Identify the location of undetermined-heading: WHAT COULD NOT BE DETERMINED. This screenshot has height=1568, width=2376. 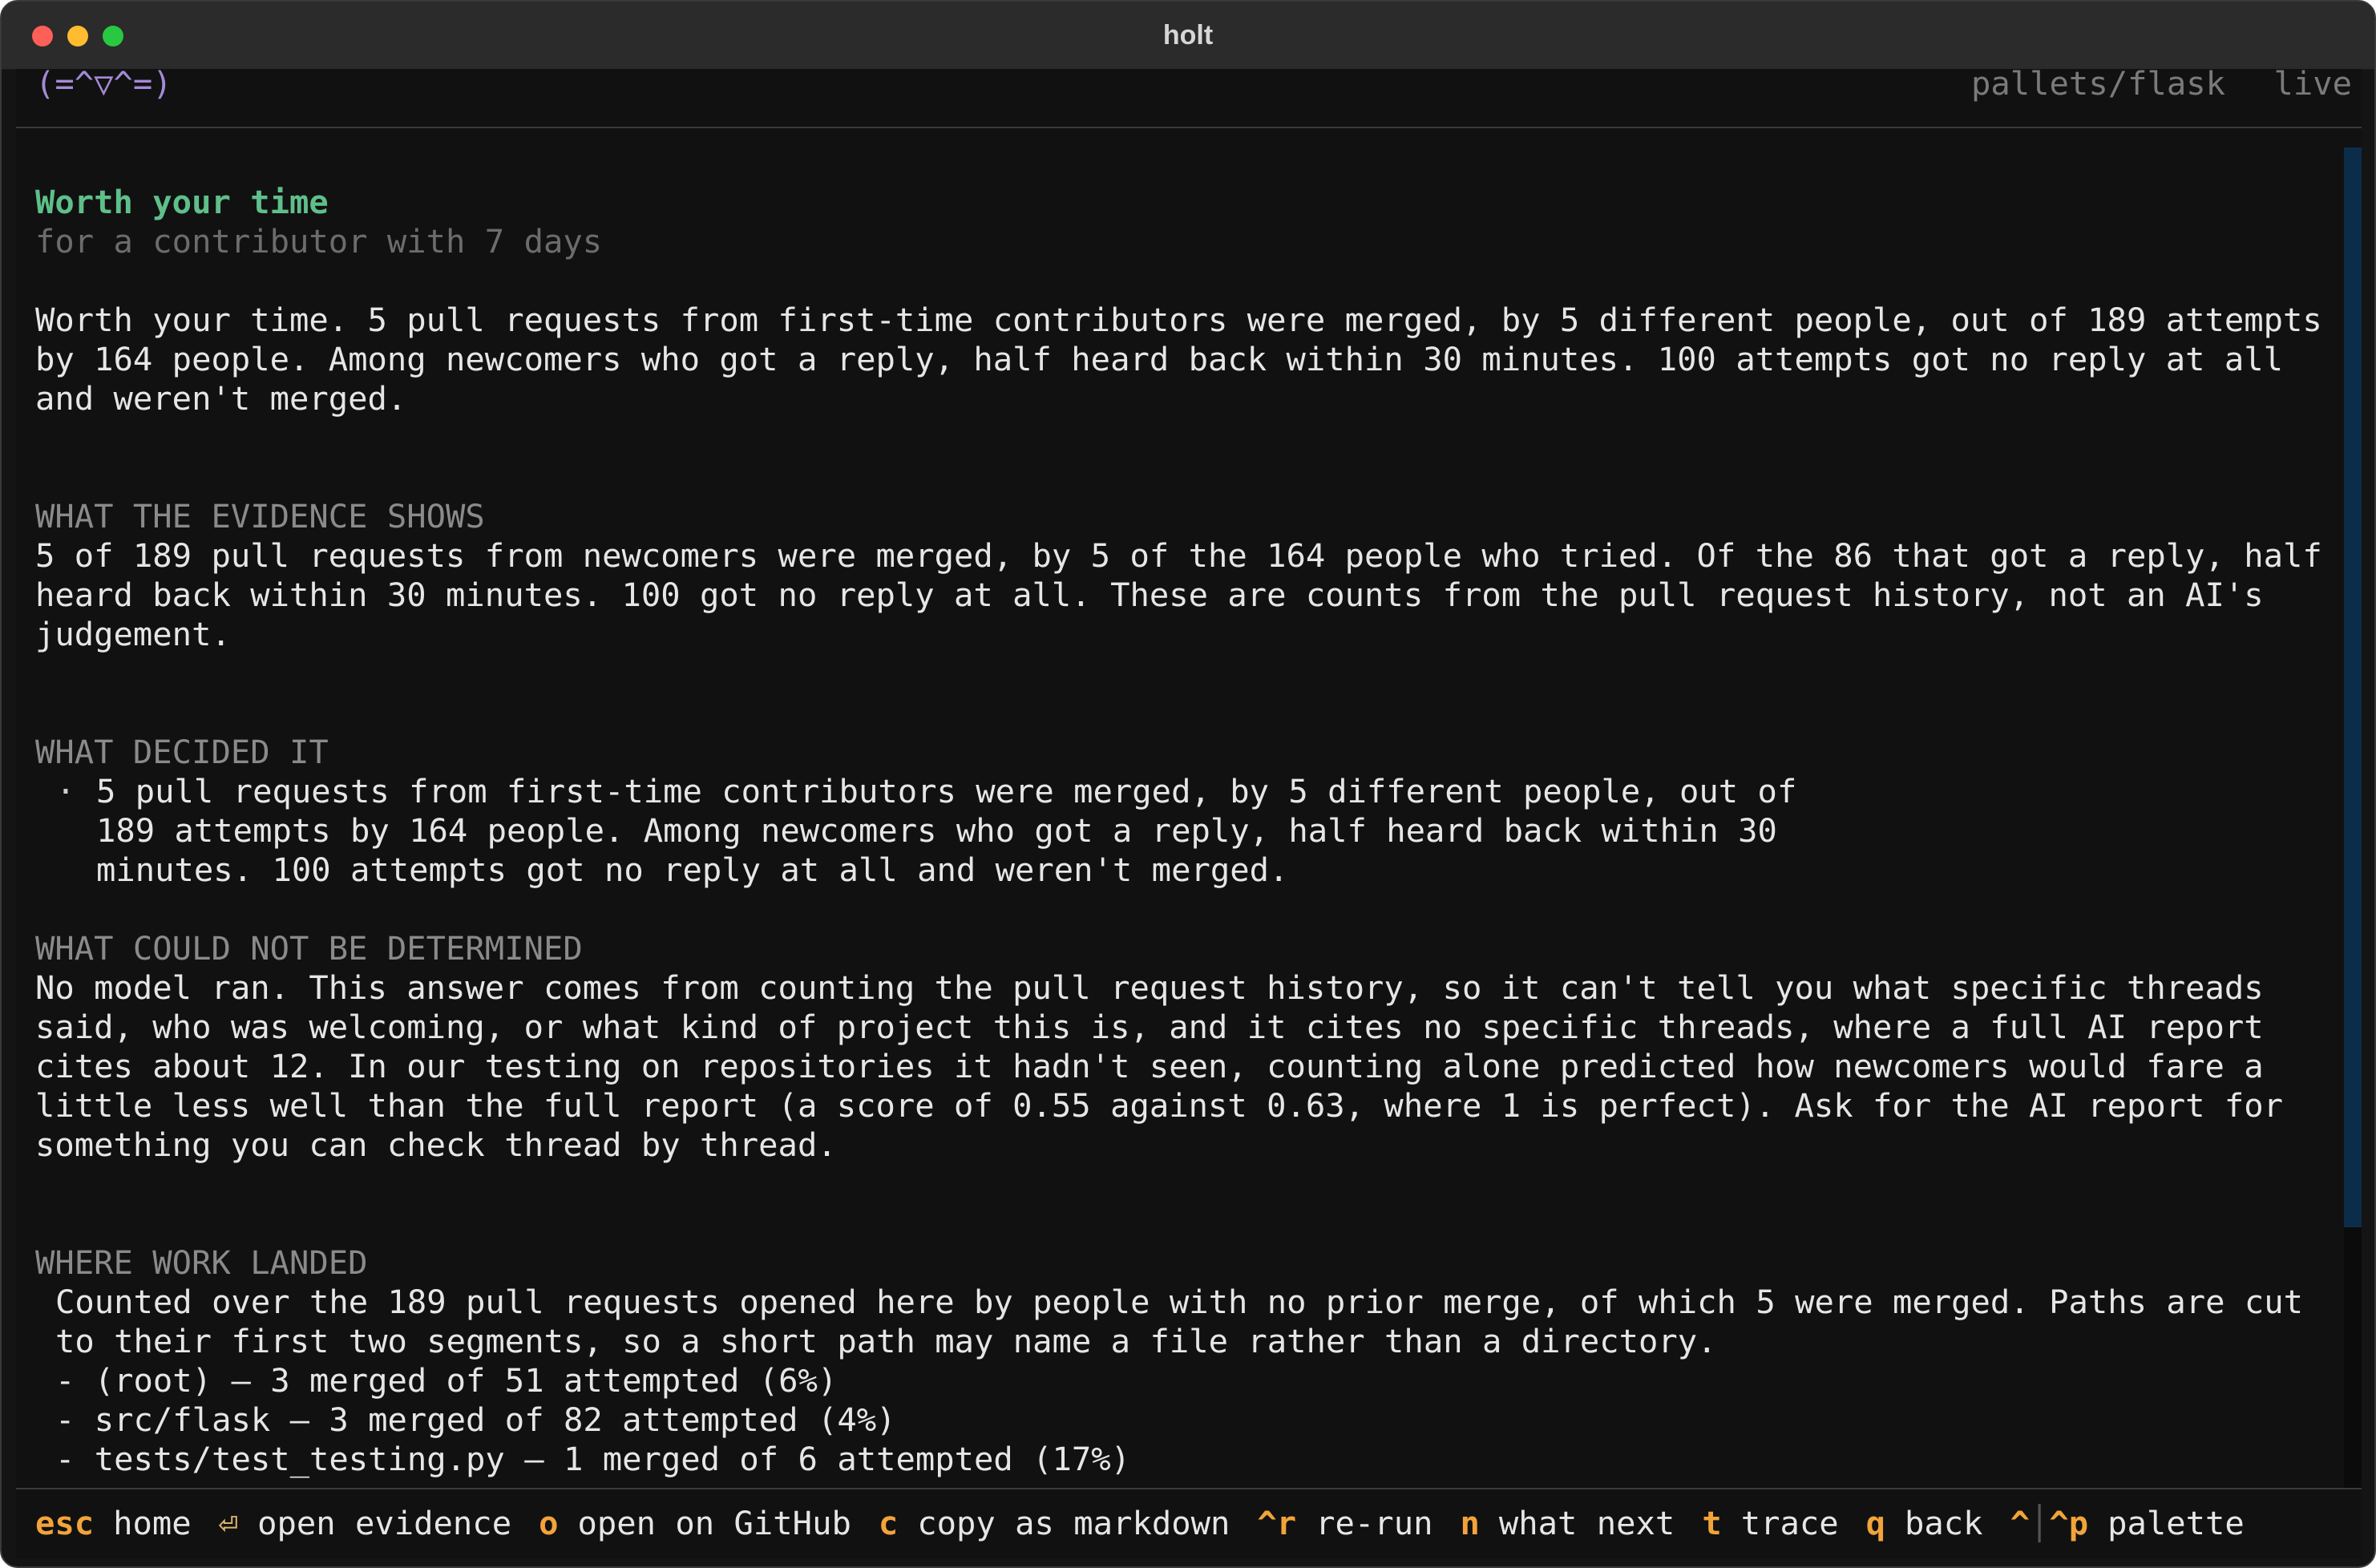
(309, 948).